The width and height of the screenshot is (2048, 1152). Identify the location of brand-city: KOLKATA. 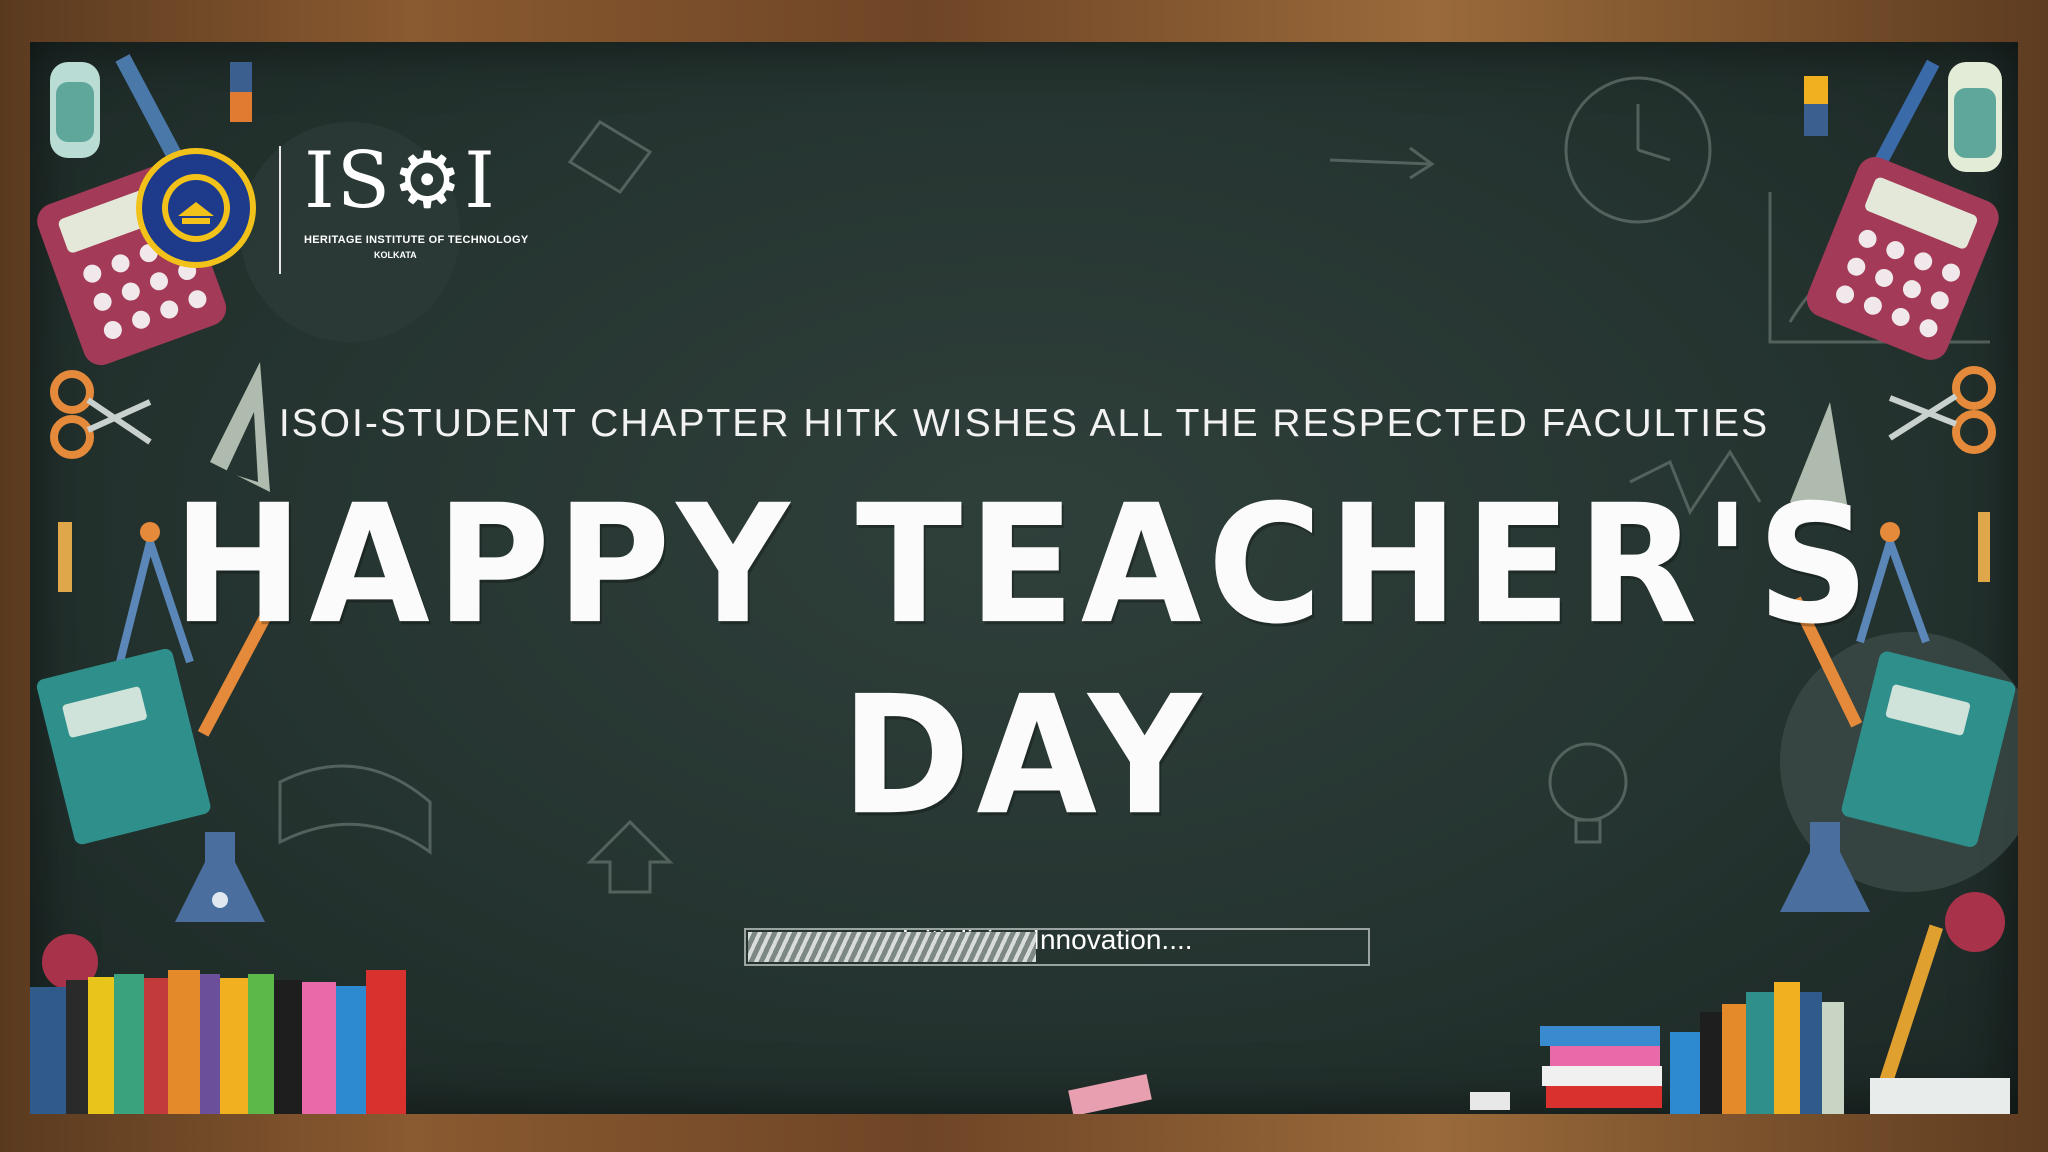
(395, 255).